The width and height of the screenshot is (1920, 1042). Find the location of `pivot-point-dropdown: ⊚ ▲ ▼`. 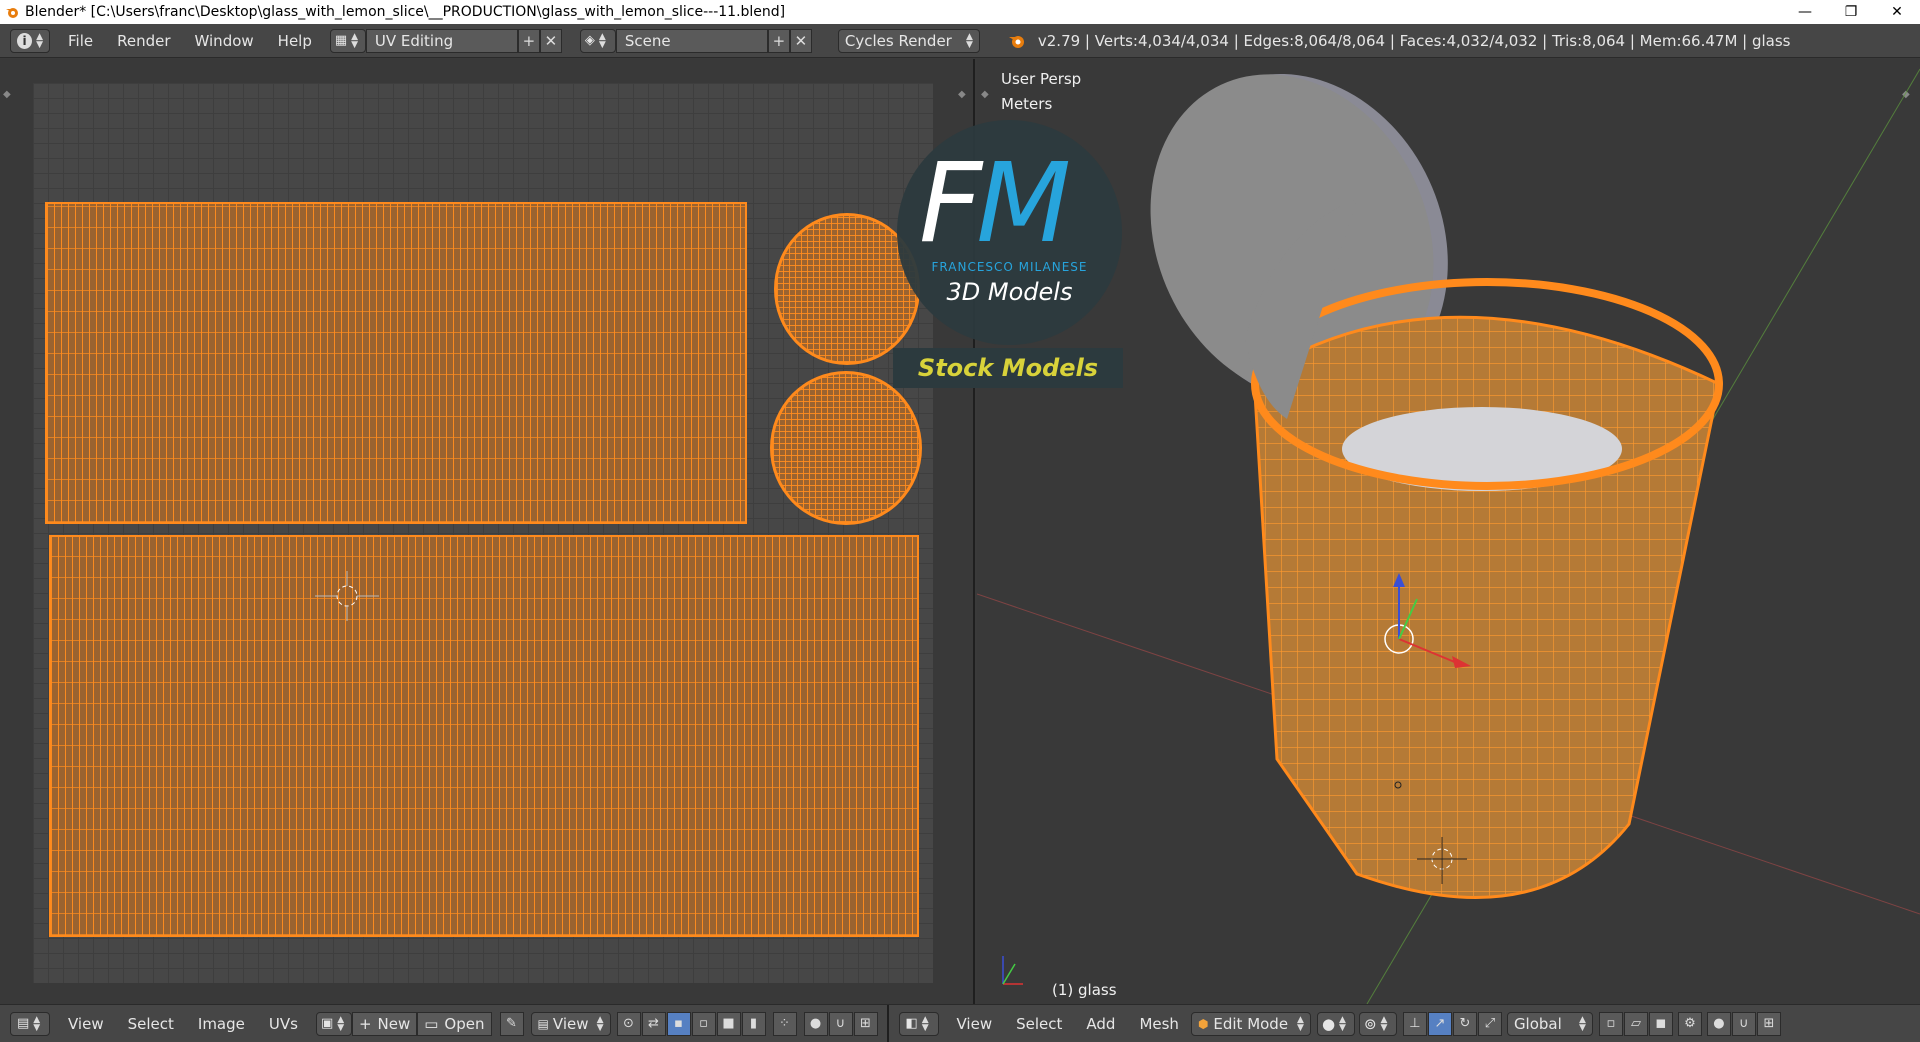

pivot-point-dropdown: ⊚ ▲ ▼ is located at coordinates (1377, 1023).